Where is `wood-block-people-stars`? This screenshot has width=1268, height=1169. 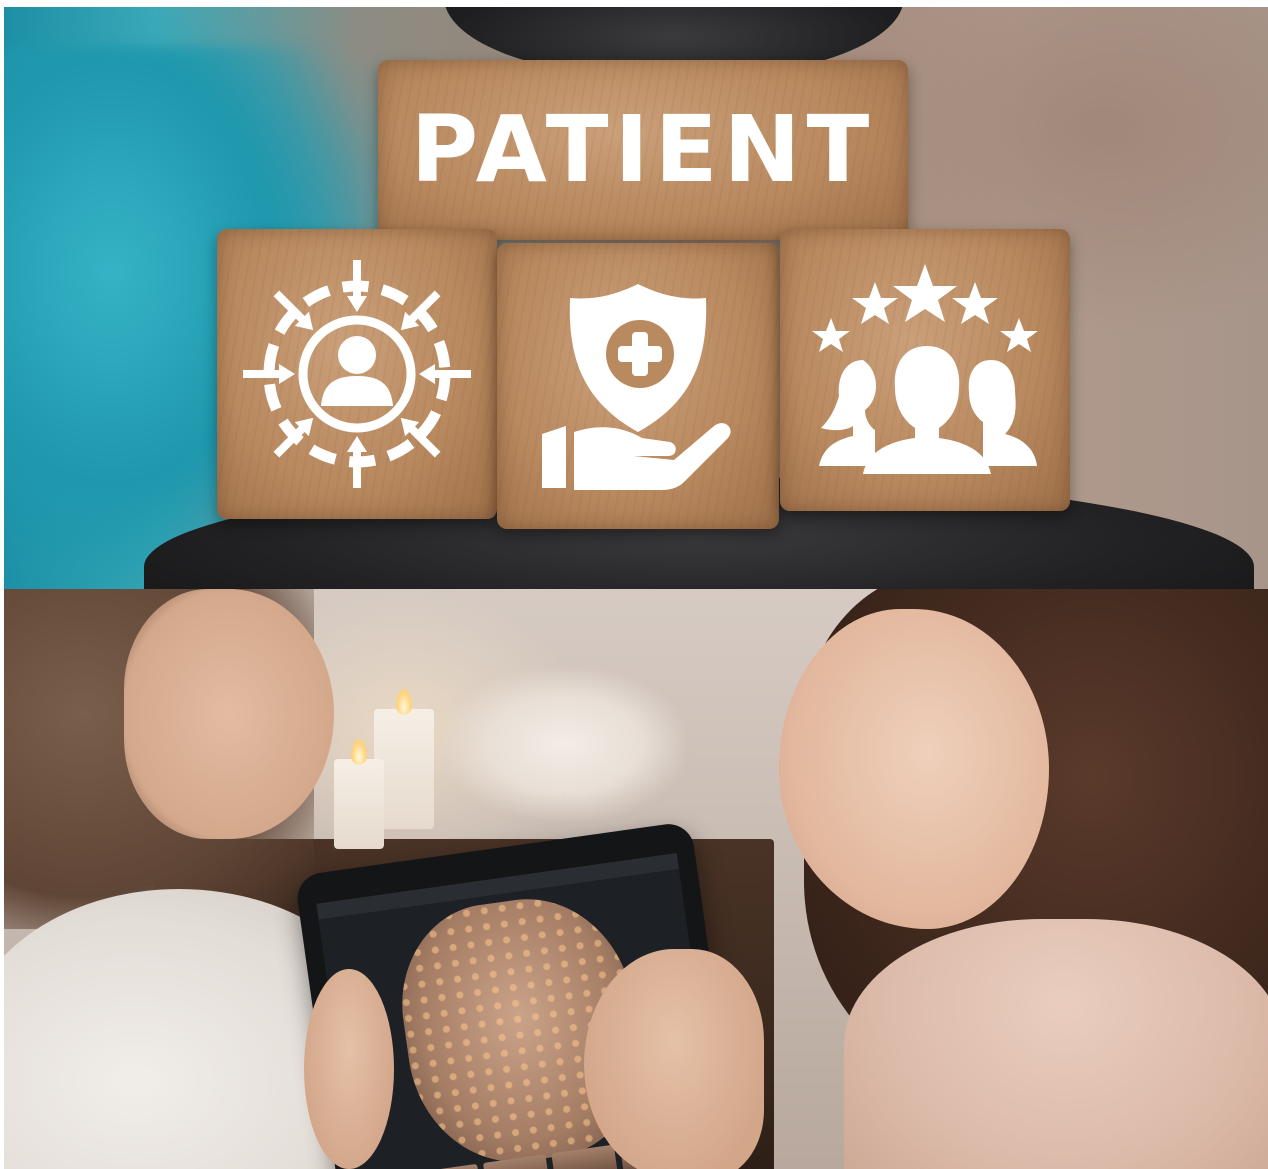 wood-block-people-stars is located at coordinates (925, 370).